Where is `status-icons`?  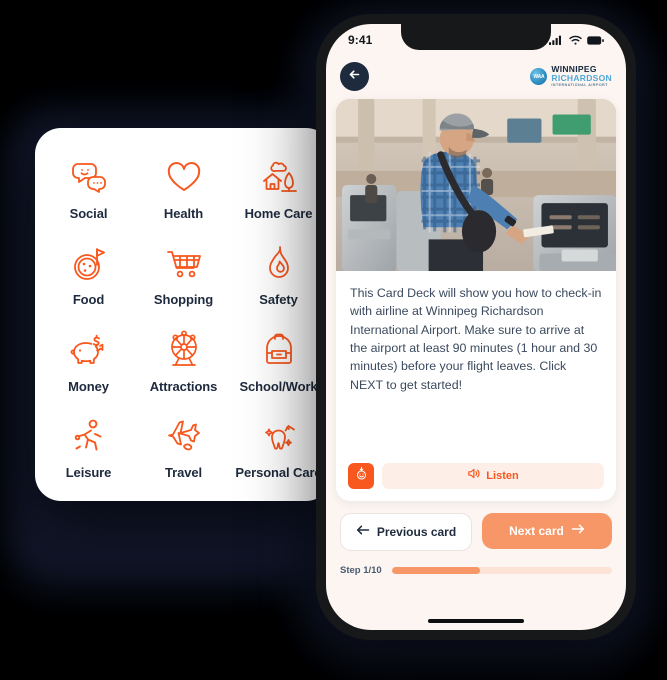 status-icons is located at coordinates (576, 40).